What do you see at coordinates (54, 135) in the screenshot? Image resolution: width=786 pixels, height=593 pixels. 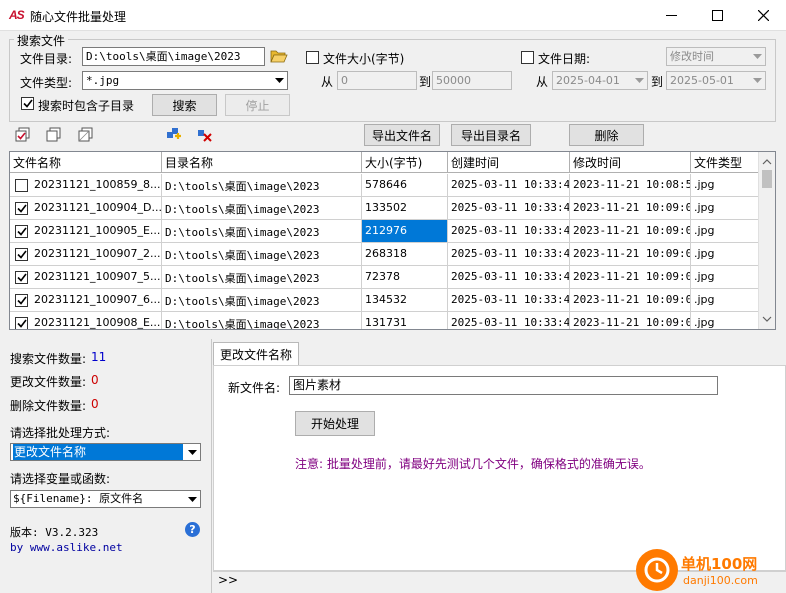 I see `invert-selection-button` at bounding box center [54, 135].